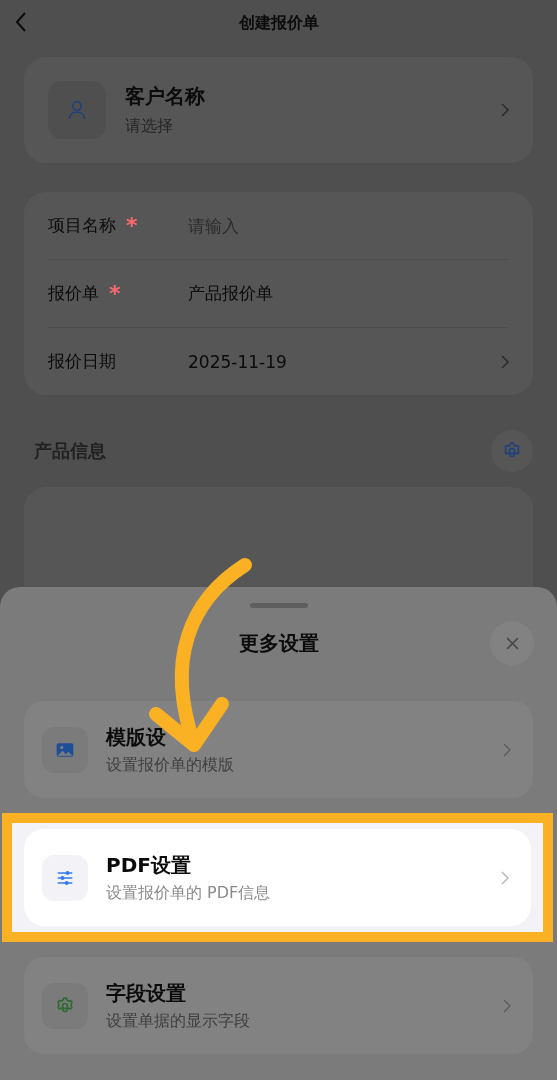  What do you see at coordinates (82, 225) in the screenshot?
I see `field-label: 项目名称` at bounding box center [82, 225].